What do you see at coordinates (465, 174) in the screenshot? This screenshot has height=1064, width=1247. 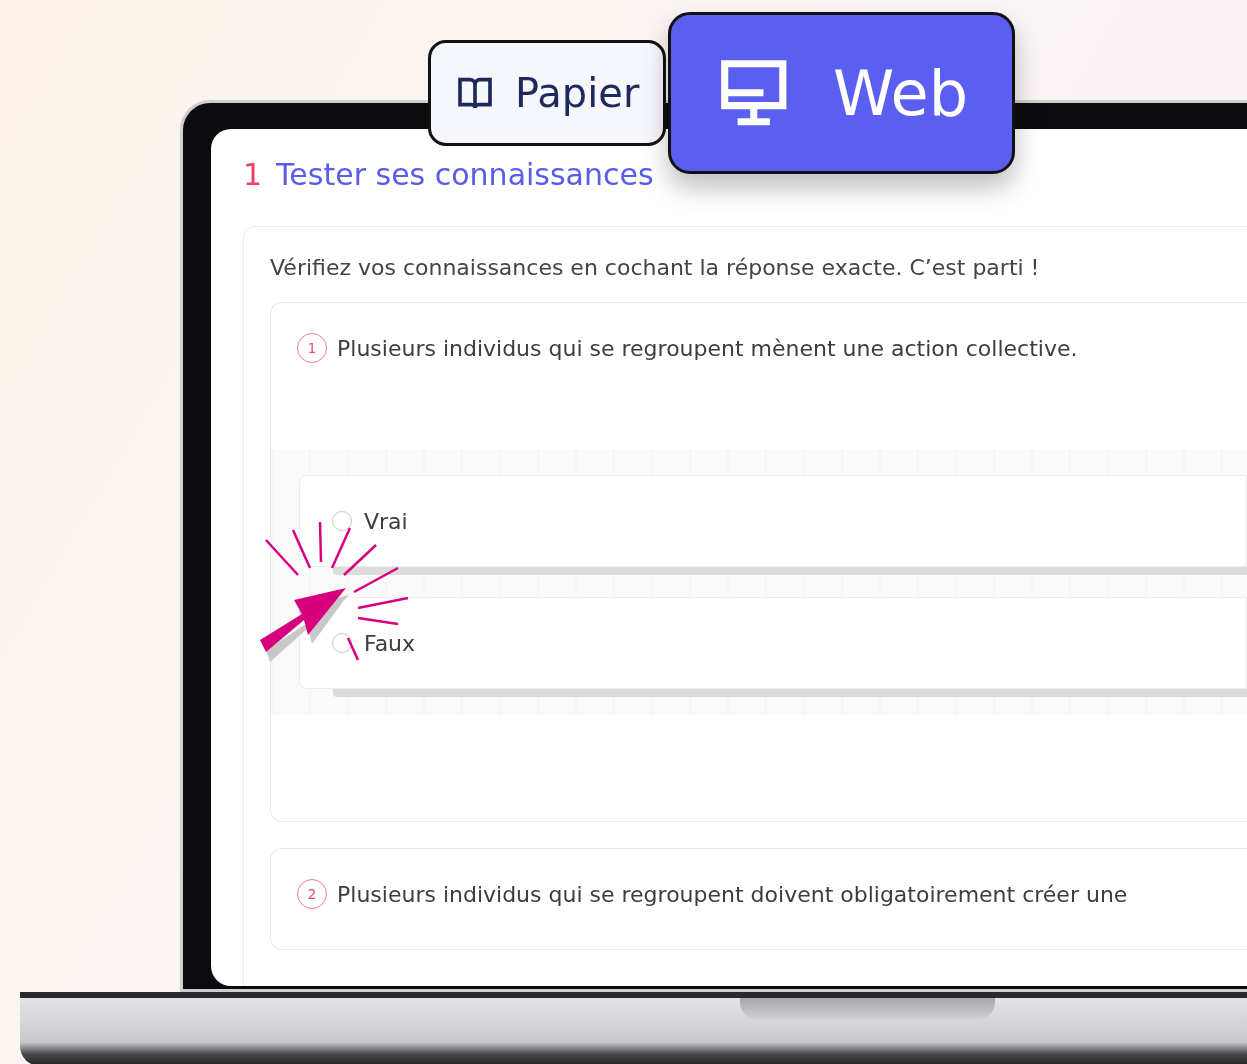 I see `section-title: Tester ses connaissances` at bounding box center [465, 174].